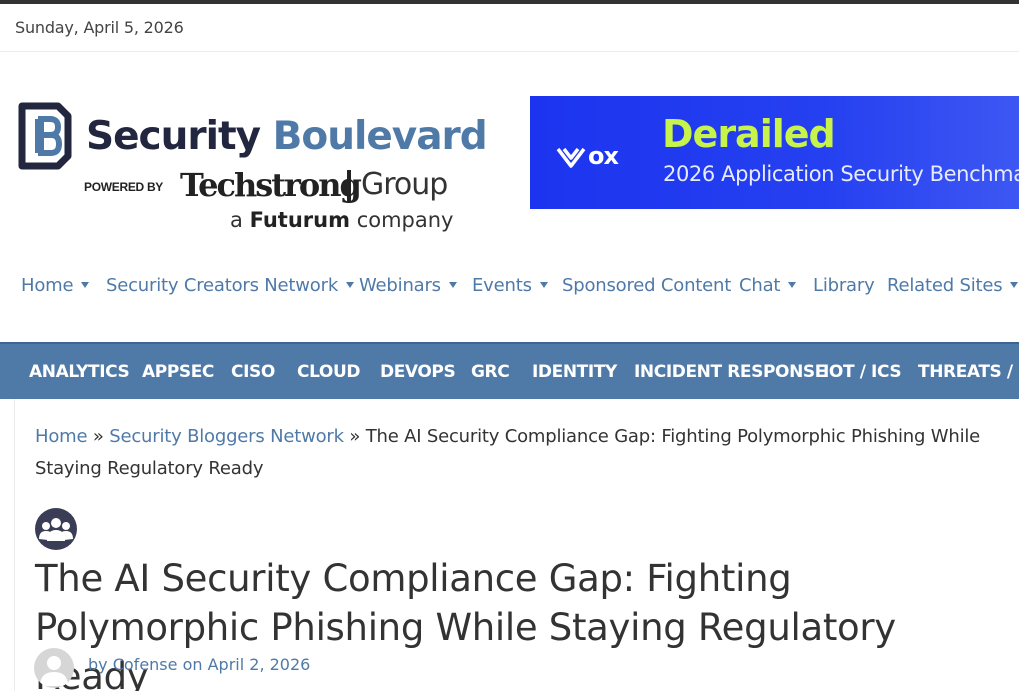 The height and width of the screenshot is (691, 1019). I want to click on community-icon, so click(56, 529).